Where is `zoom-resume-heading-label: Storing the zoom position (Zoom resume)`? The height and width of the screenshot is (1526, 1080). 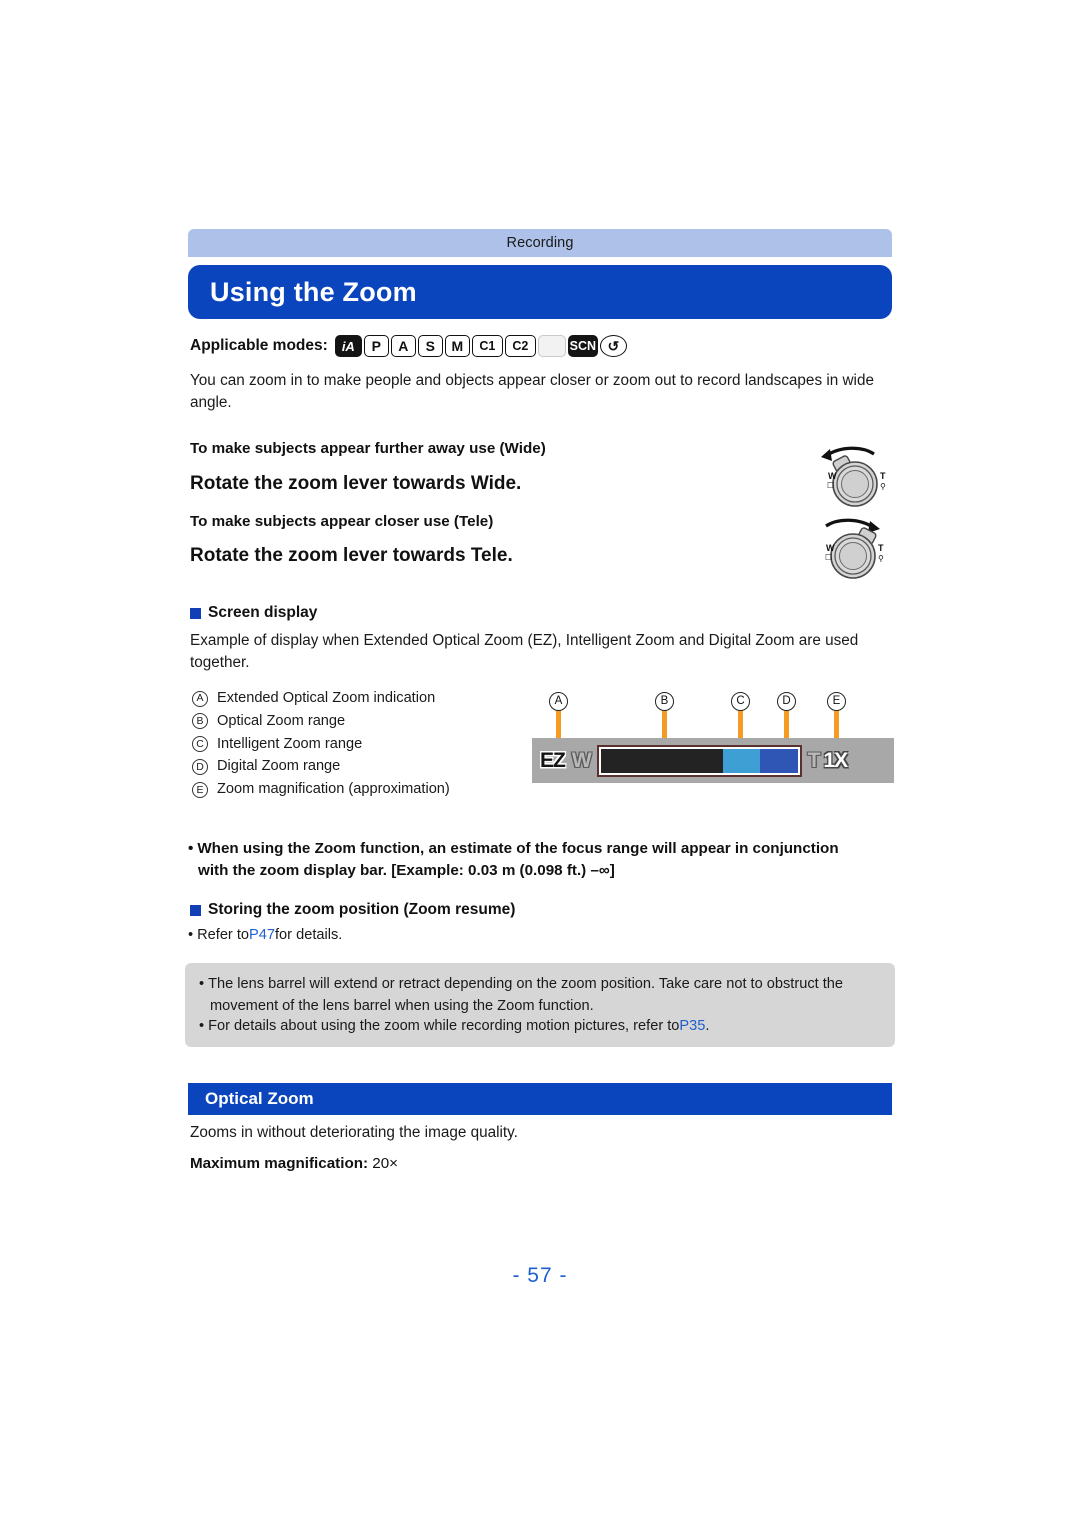
zoom-resume-heading-label: Storing the zoom position (Zoom resume) is located at coordinates (362, 909).